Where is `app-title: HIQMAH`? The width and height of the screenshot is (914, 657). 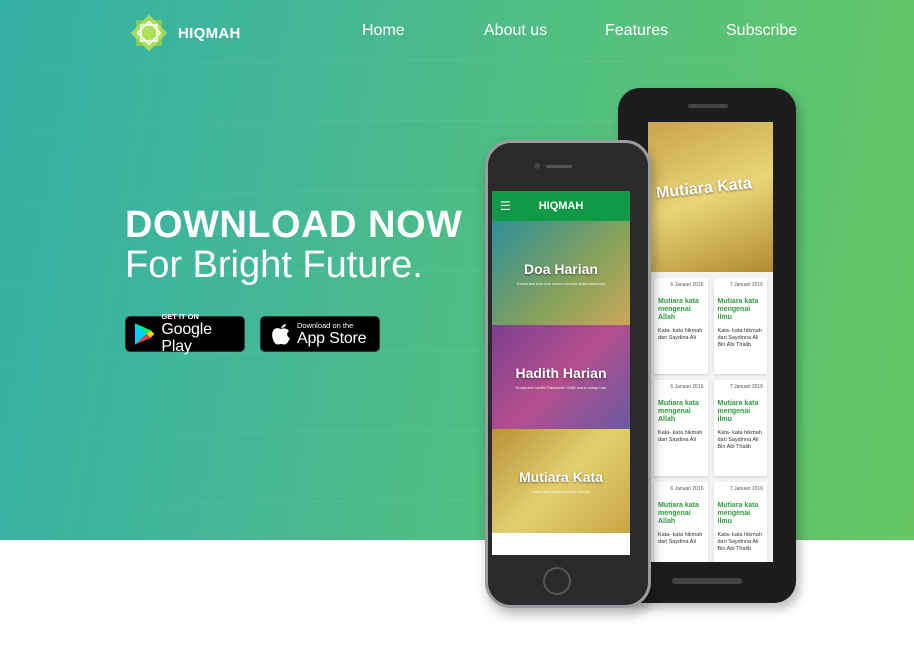 app-title: HIQMAH is located at coordinates (561, 206).